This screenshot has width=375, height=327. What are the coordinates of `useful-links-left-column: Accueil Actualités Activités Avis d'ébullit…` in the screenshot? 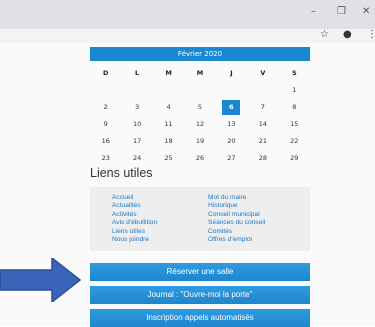 It's located at (134, 219).